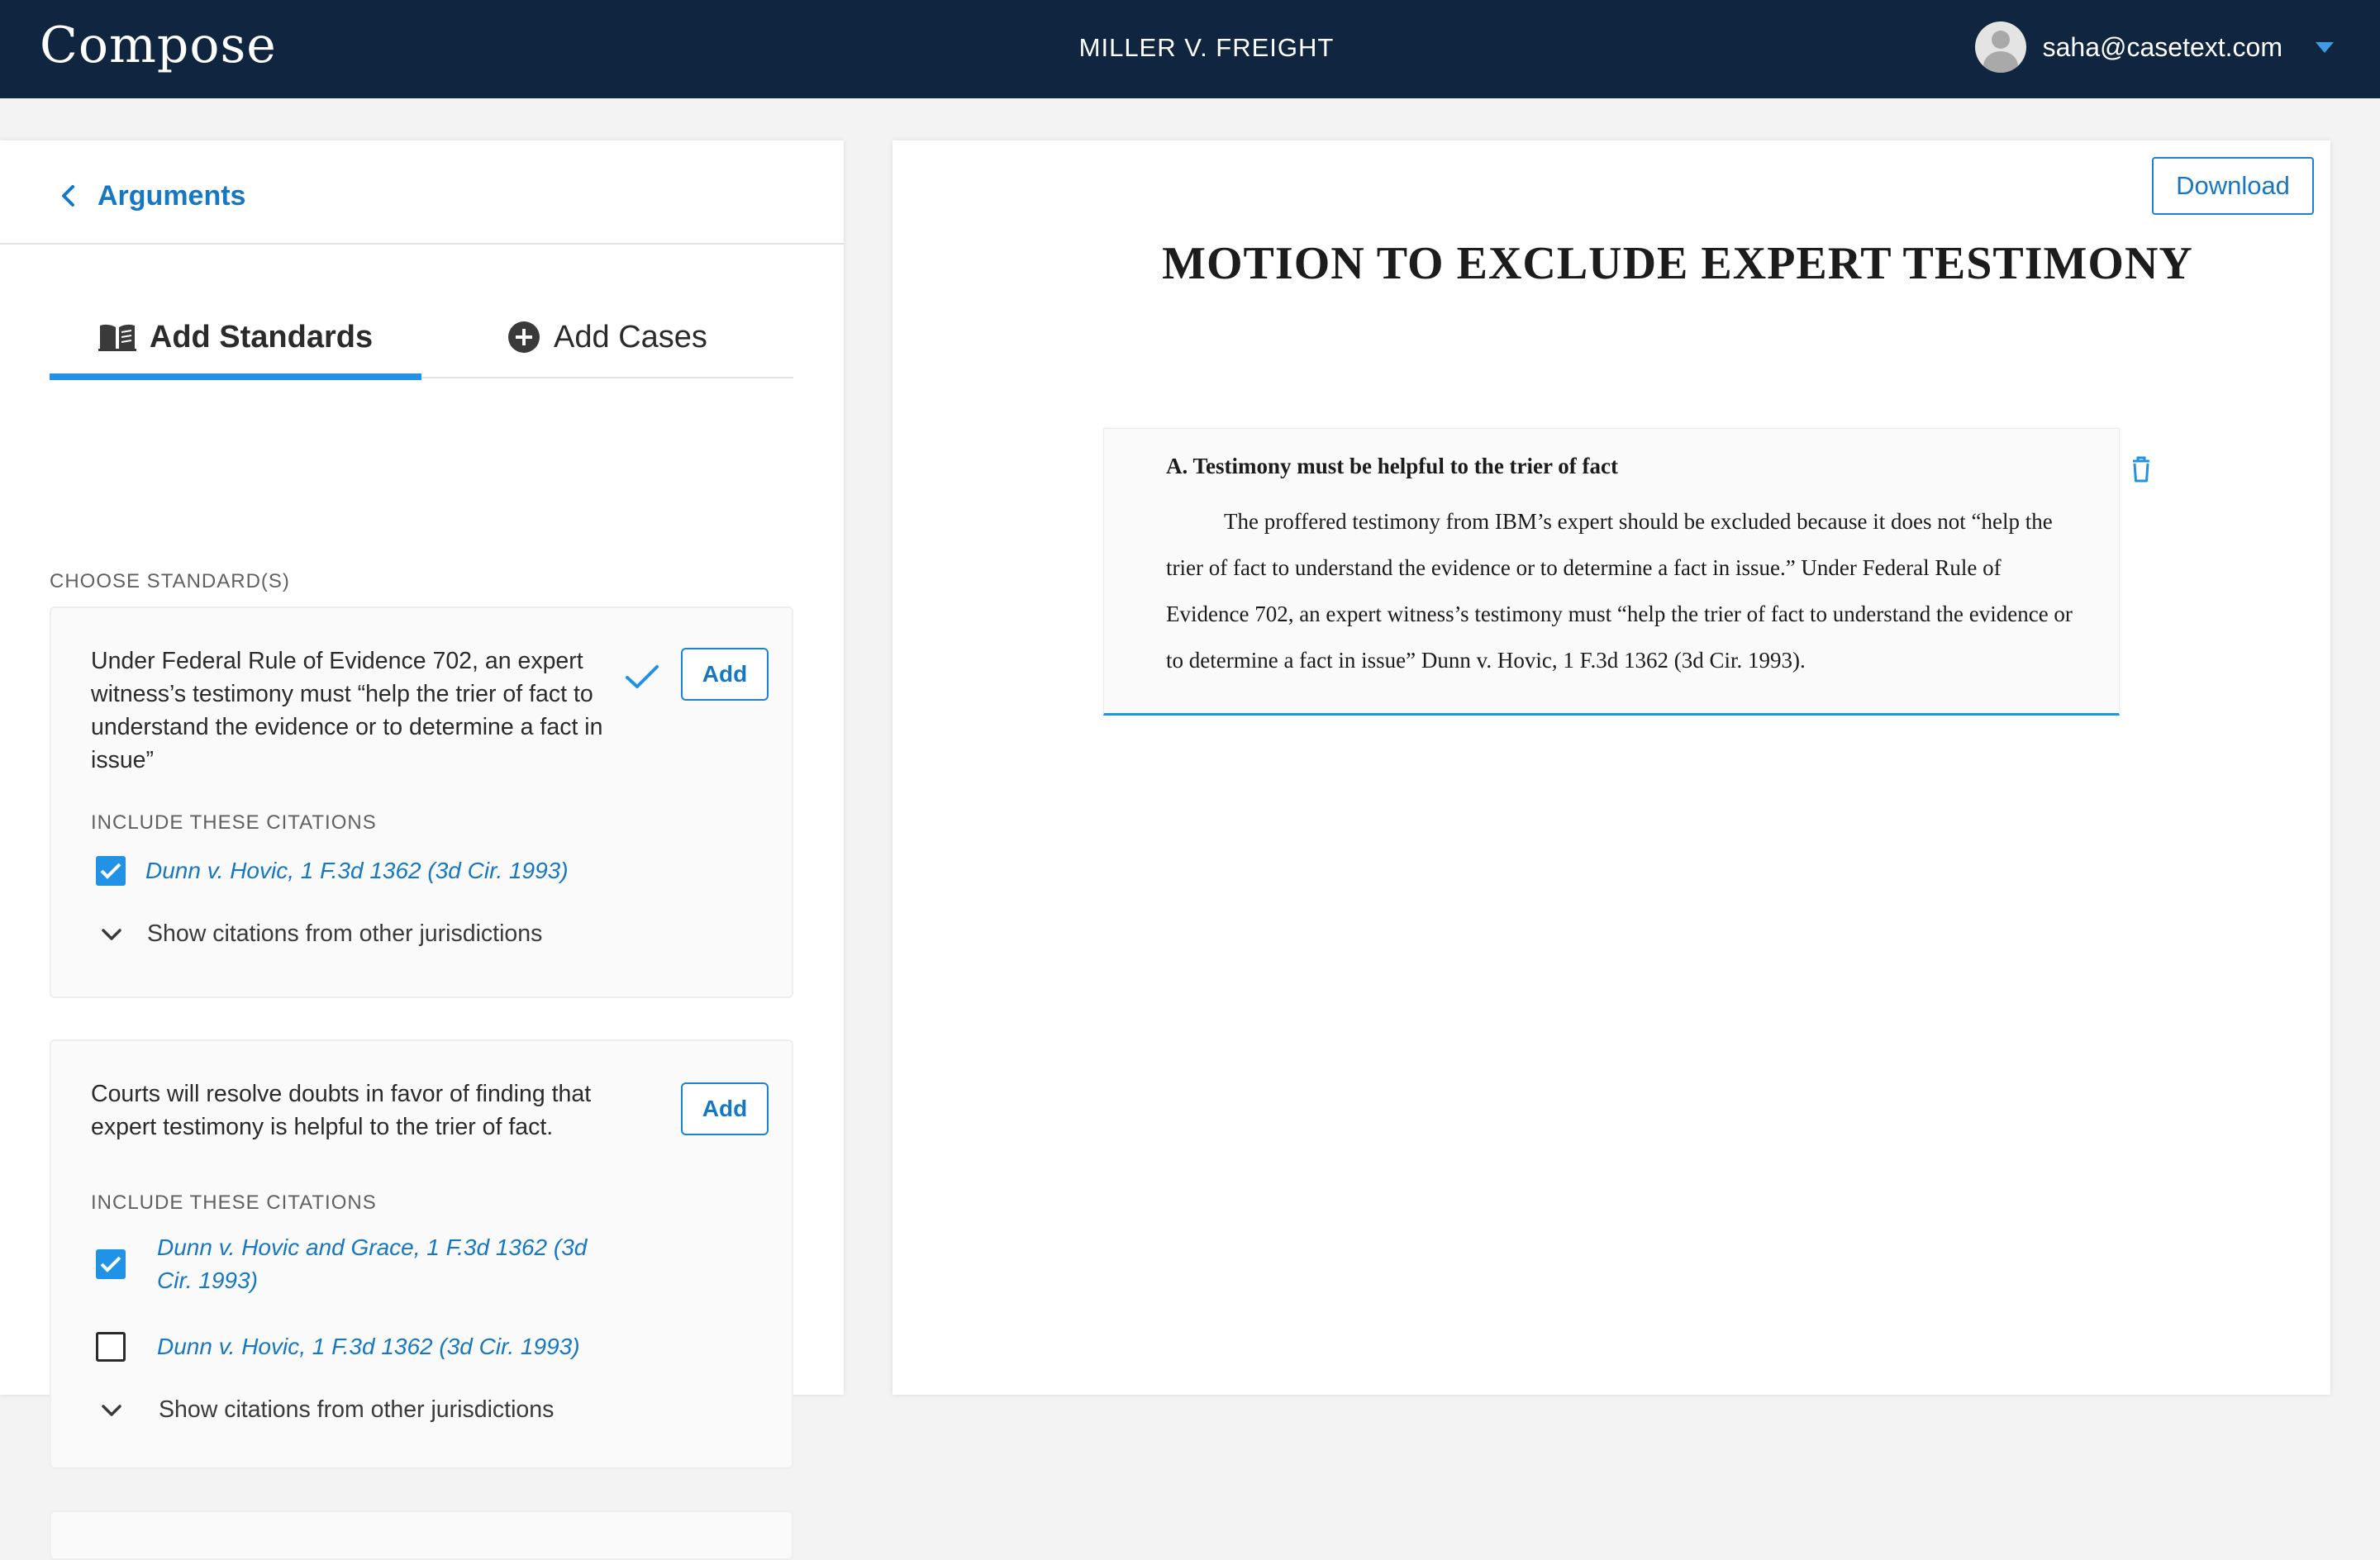 Image resolution: width=2380 pixels, height=1560 pixels. What do you see at coordinates (524, 337) in the screenshot?
I see `plus-circle-icon` at bounding box center [524, 337].